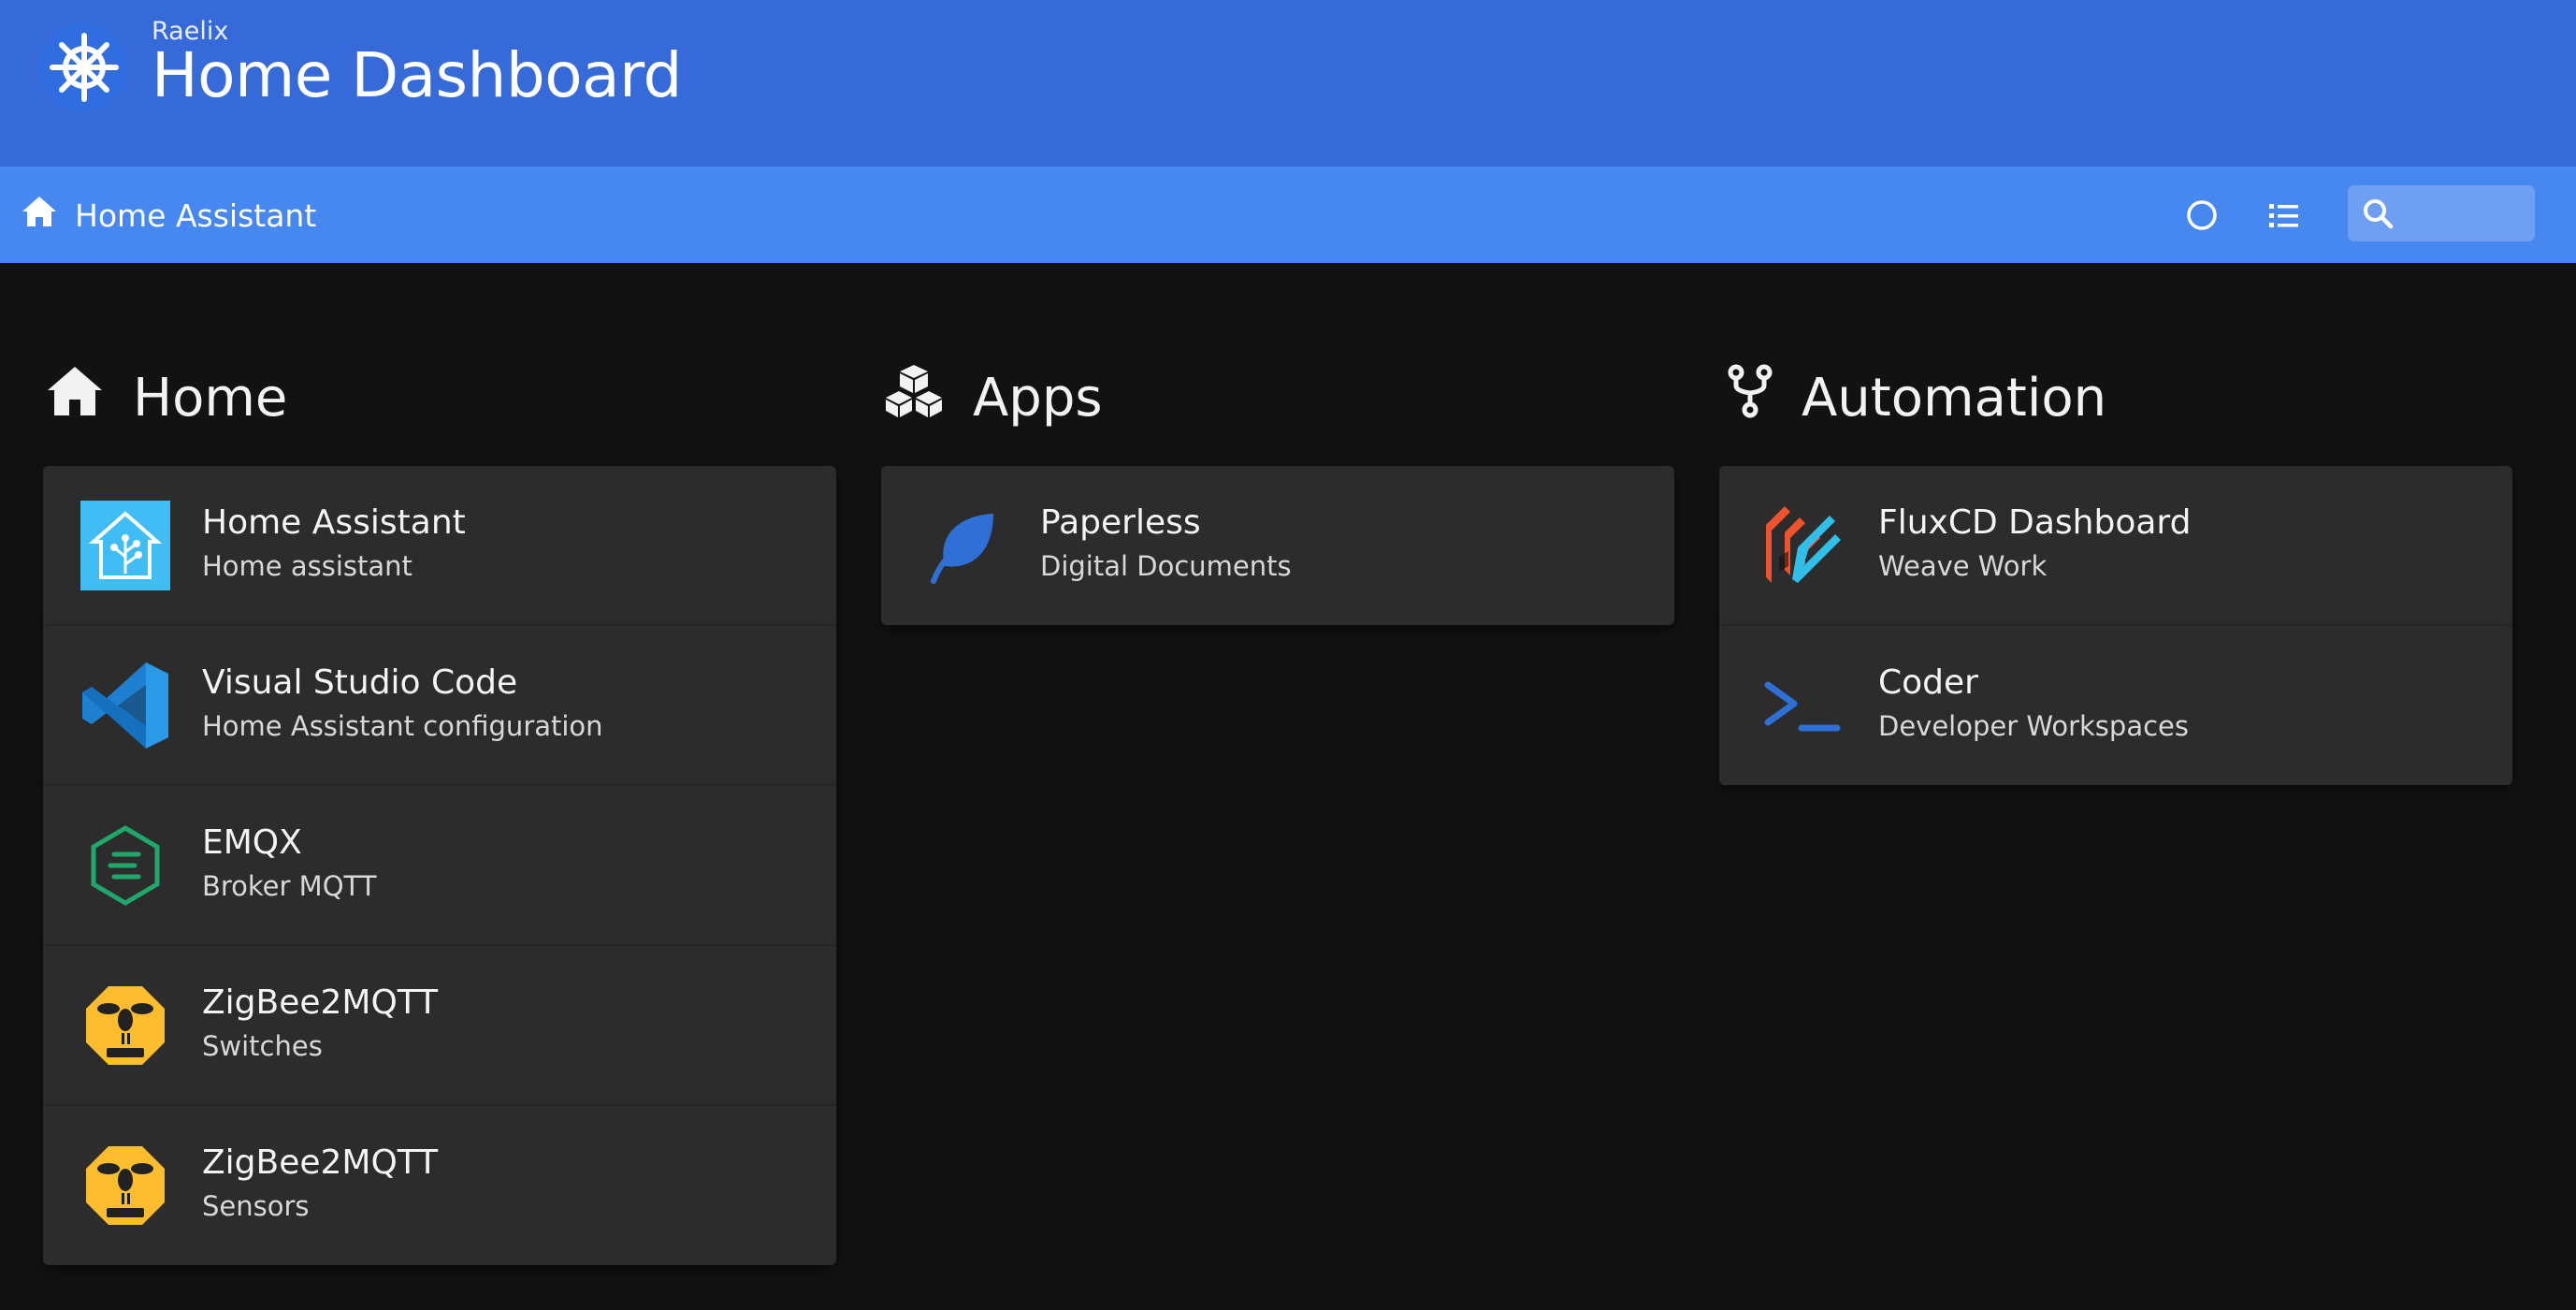  I want to click on service-subtitle: Home assistant, so click(307, 566).